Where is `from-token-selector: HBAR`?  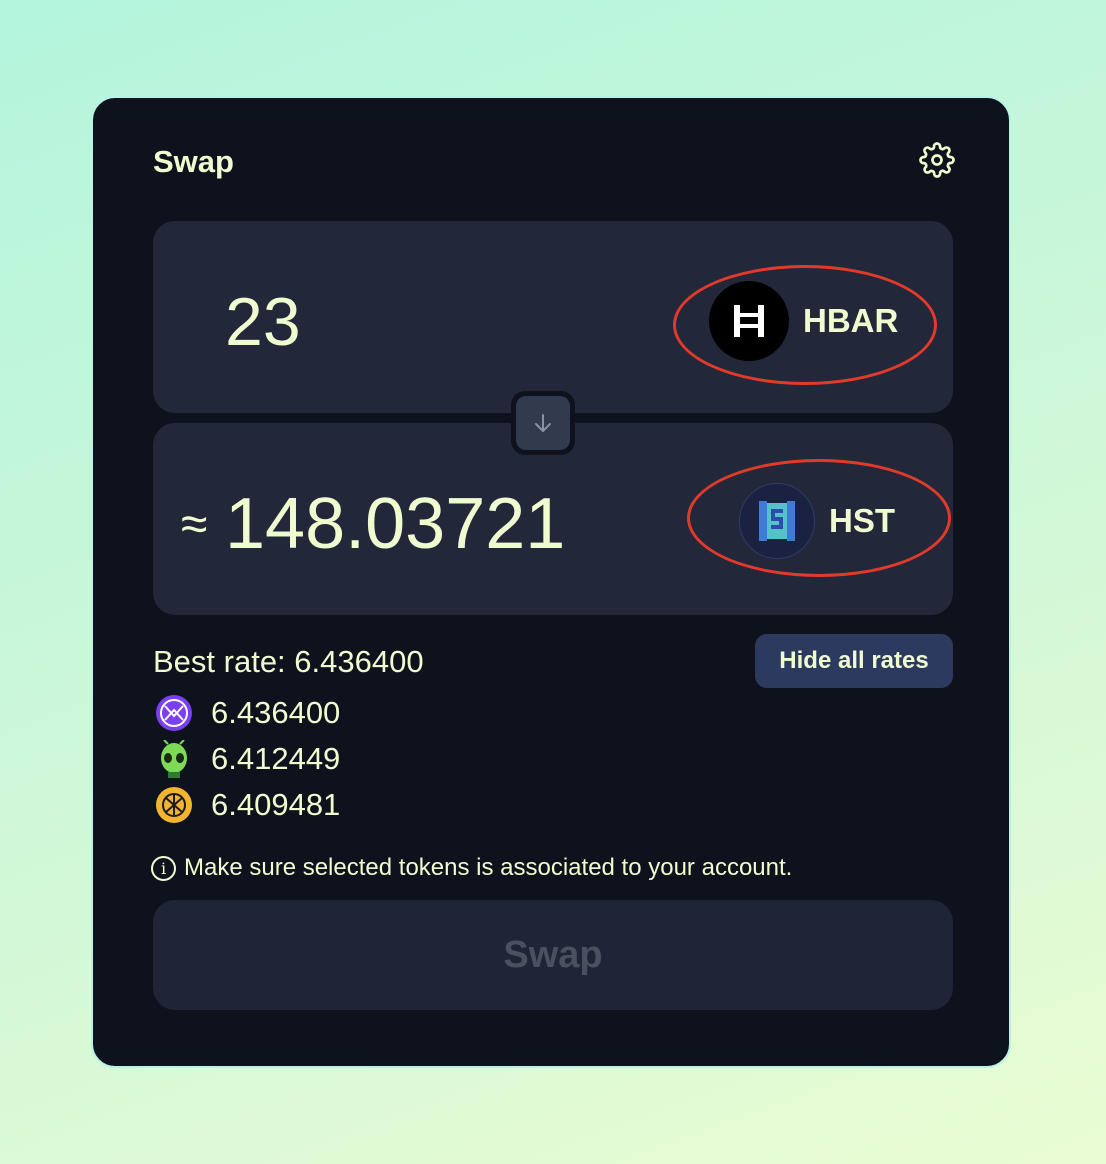
from-token-selector: HBAR is located at coordinates (803, 321).